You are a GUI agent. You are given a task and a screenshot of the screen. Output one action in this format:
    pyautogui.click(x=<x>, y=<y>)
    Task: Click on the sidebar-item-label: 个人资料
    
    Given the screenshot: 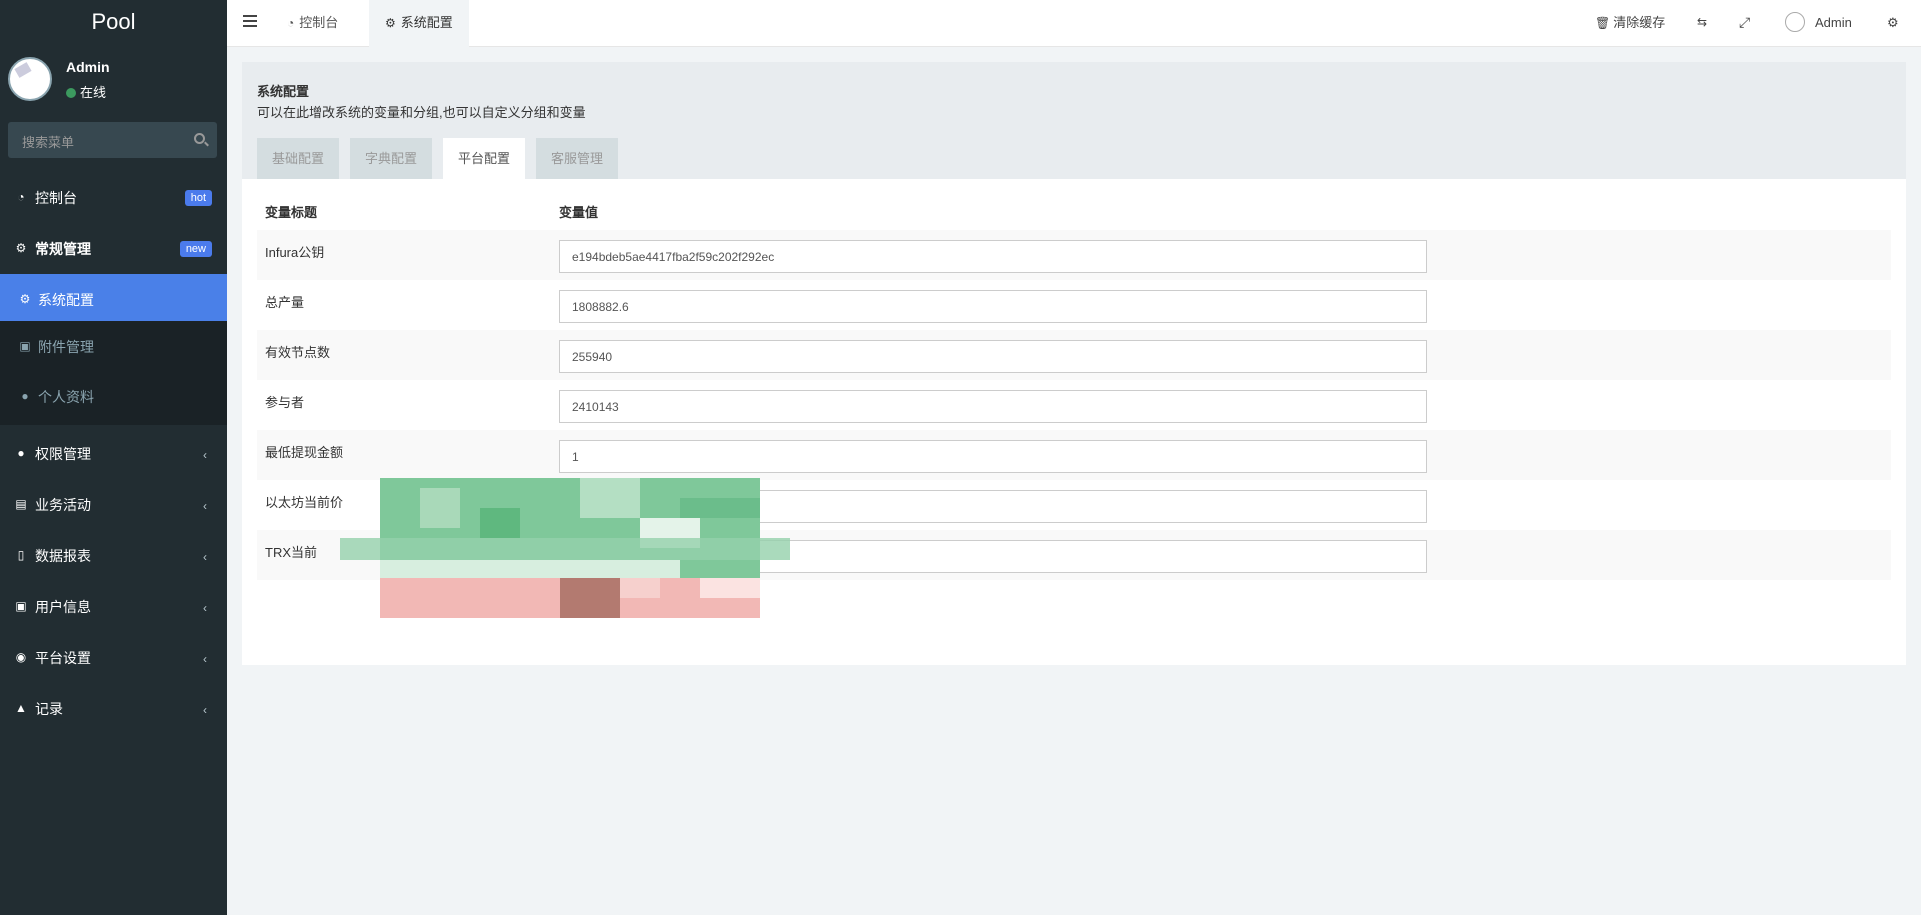 What is the action you would take?
    pyautogui.click(x=66, y=397)
    